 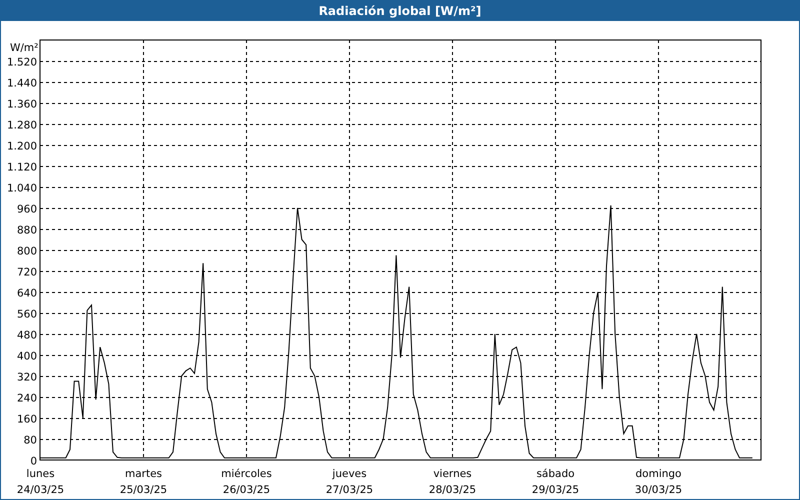 What do you see at coordinates (26, 230) in the screenshot?
I see `y-tick-label: 880` at bounding box center [26, 230].